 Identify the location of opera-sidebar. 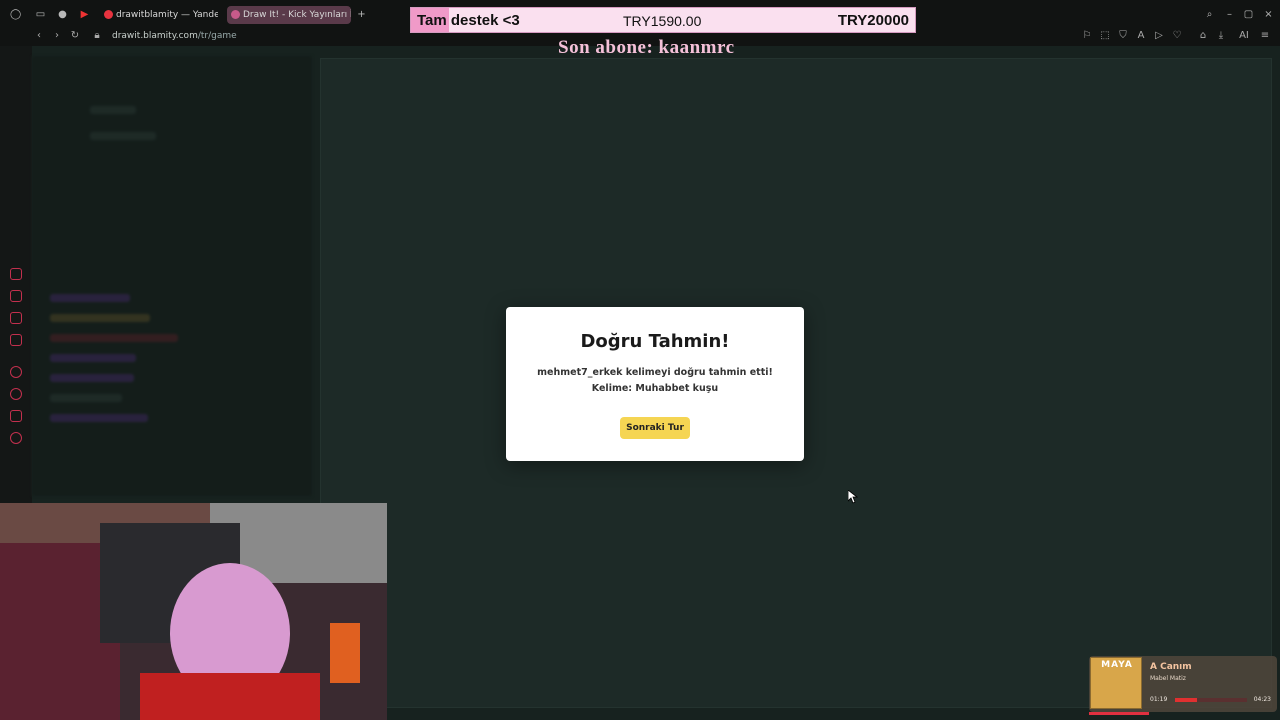
(16, 276).